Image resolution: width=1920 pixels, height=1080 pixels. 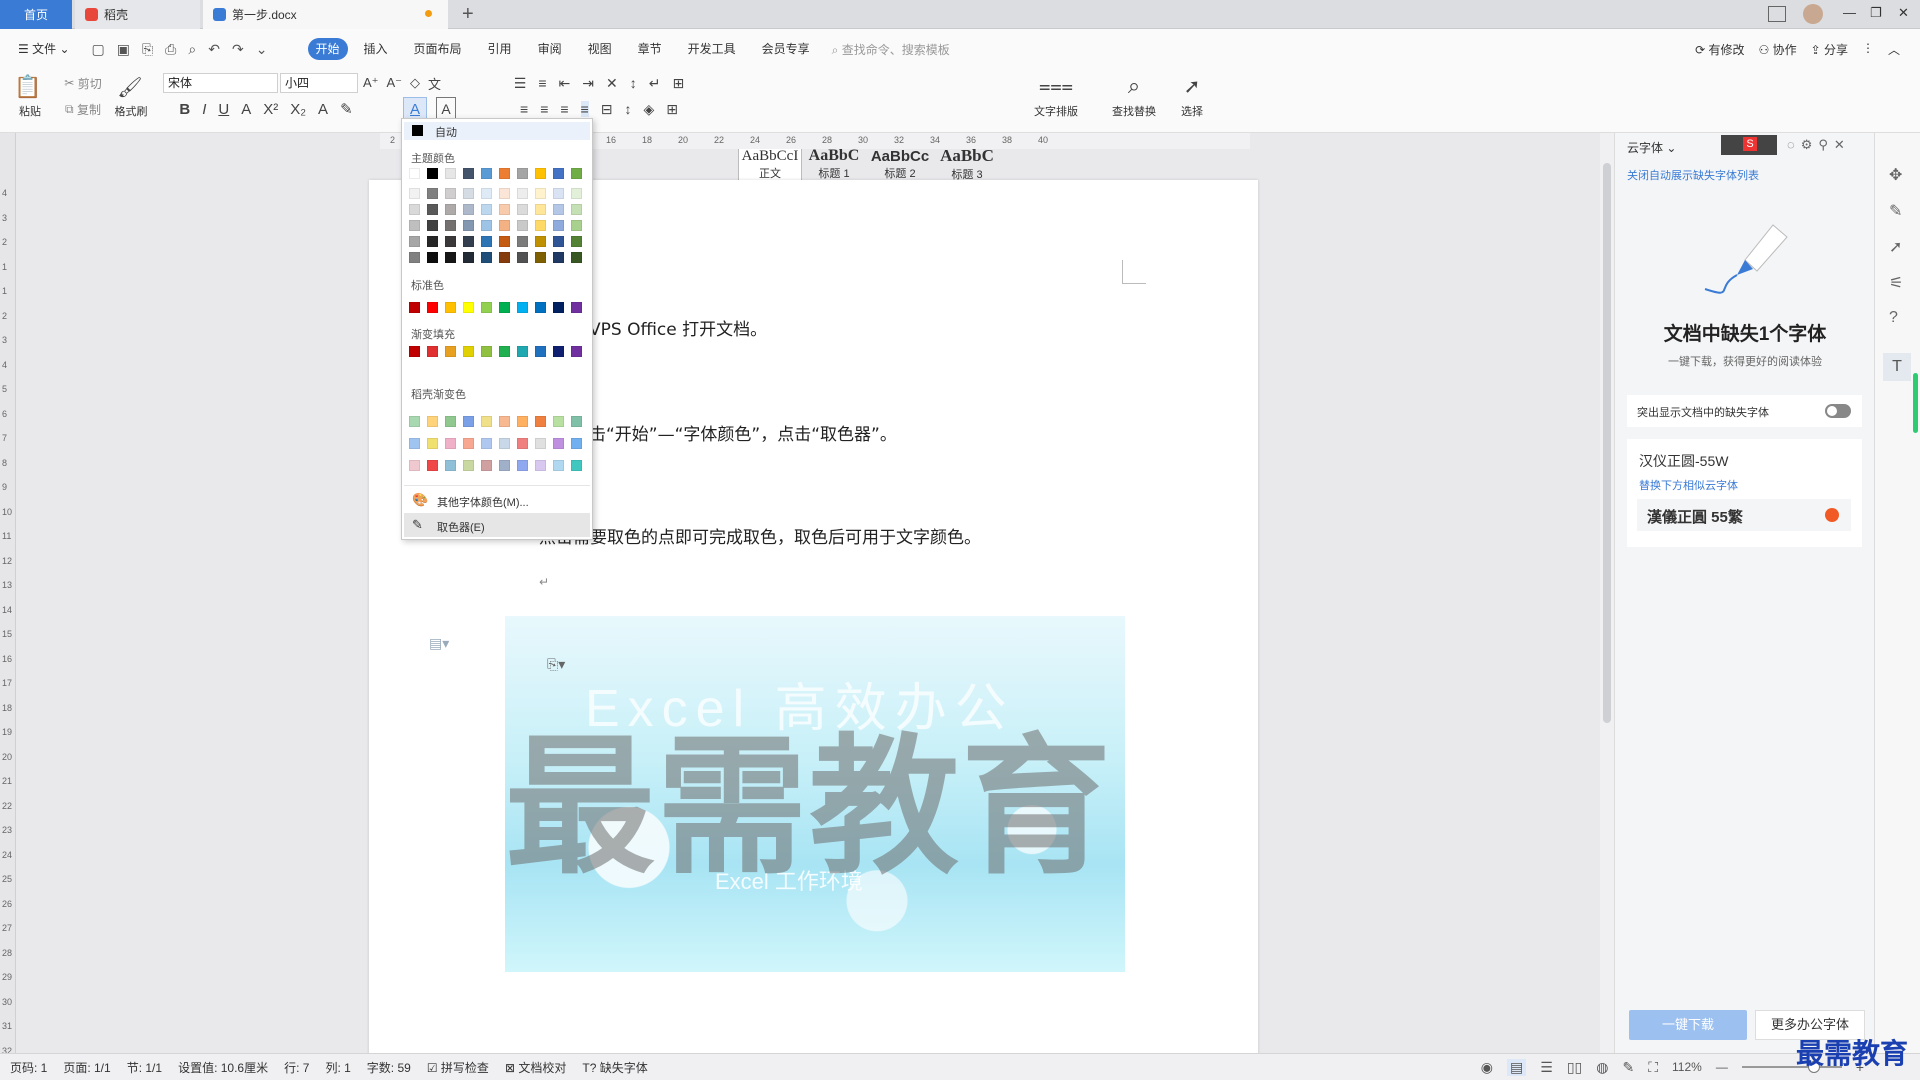 What do you see at coordinates (1826, 144) in the screenshot?
I see `pin-icon: ⚲` at bounding box center [1826, 144].